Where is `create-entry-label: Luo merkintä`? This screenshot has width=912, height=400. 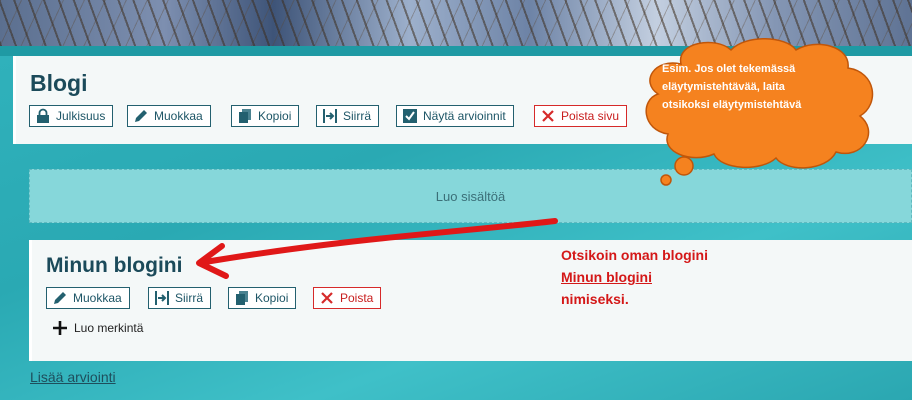
create-entry-label: Luo merkintä is located at coordinates (109, 328).